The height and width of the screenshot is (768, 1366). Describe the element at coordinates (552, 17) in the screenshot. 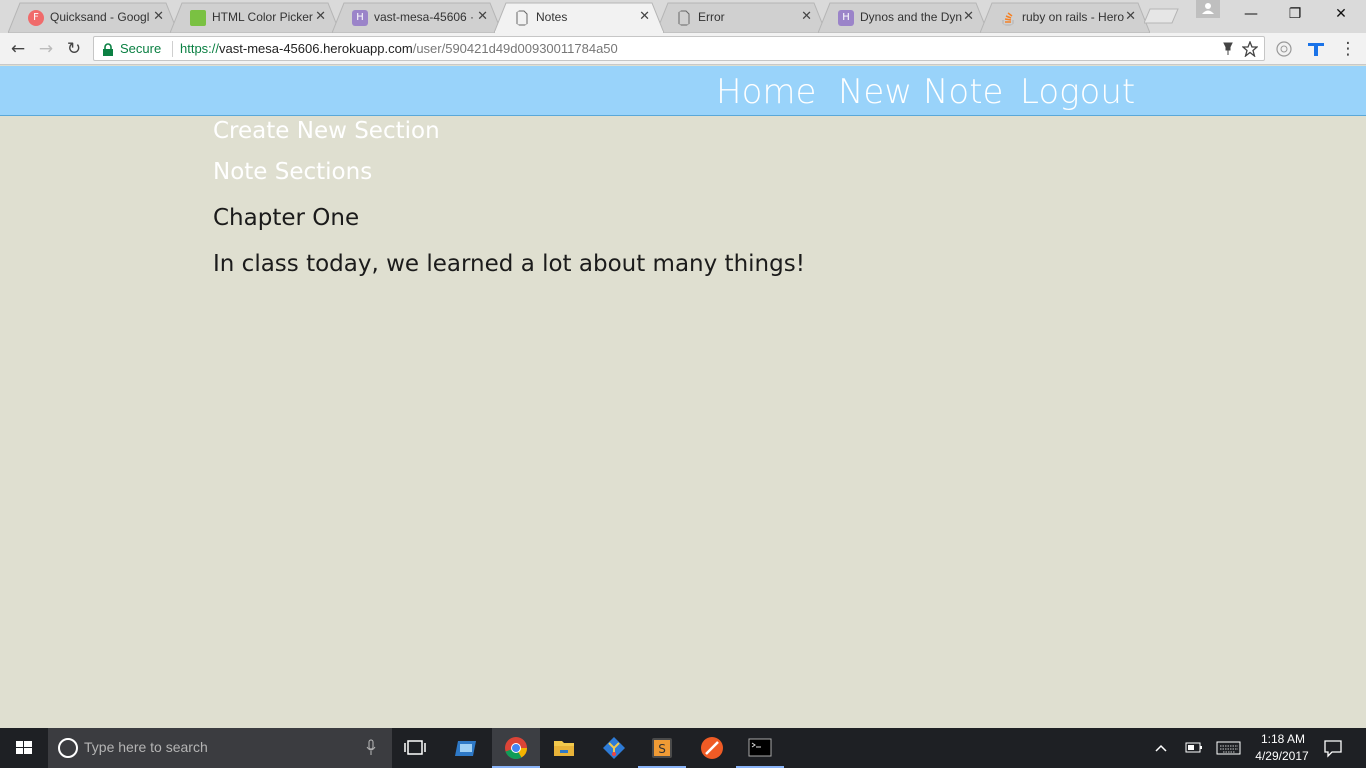

I see `tab-title: Notes` at that location.